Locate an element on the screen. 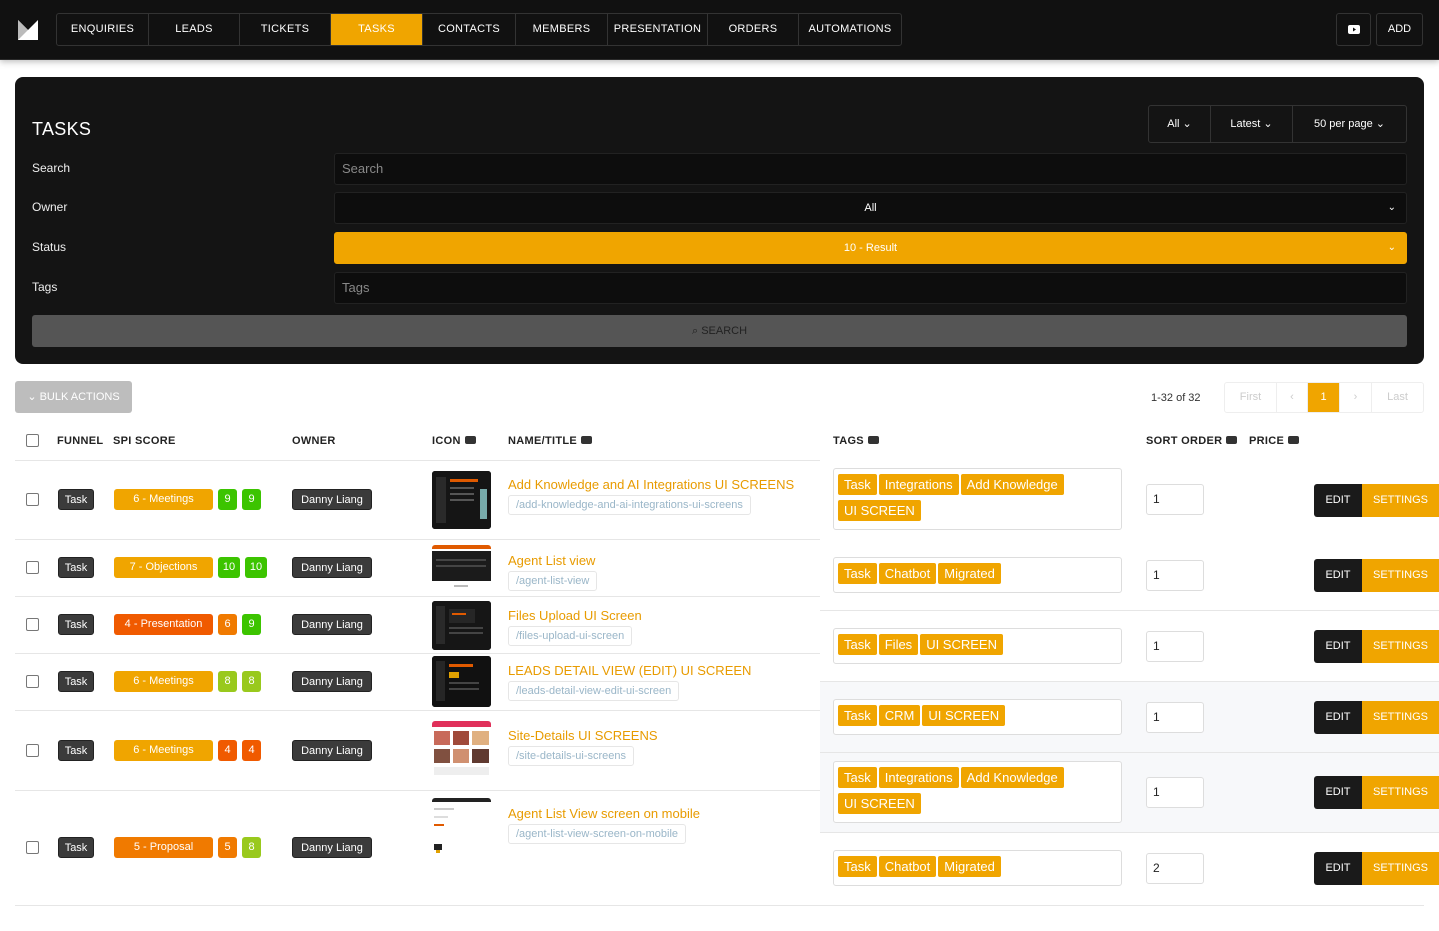  column-sort-order: SORT ORDER is located at coordinates (1192, 441).